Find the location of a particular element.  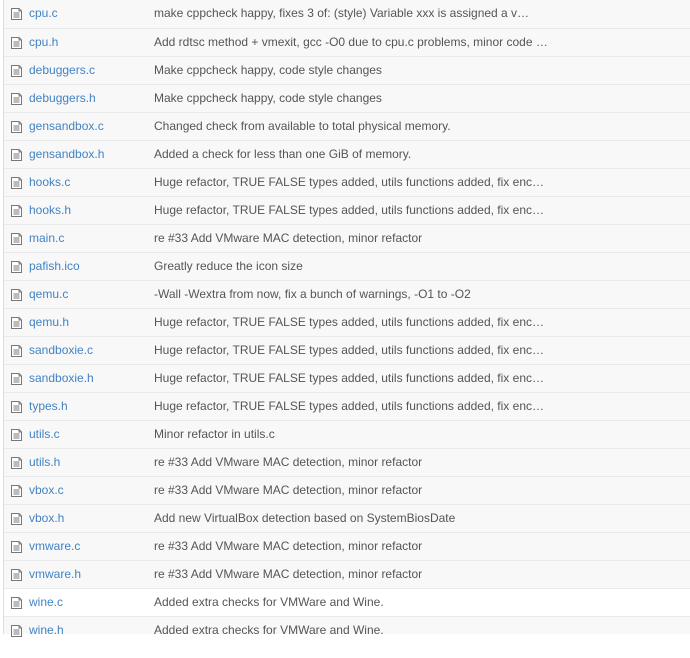

file-name-link: gensandbox.h is located at coordinates (66, 154).